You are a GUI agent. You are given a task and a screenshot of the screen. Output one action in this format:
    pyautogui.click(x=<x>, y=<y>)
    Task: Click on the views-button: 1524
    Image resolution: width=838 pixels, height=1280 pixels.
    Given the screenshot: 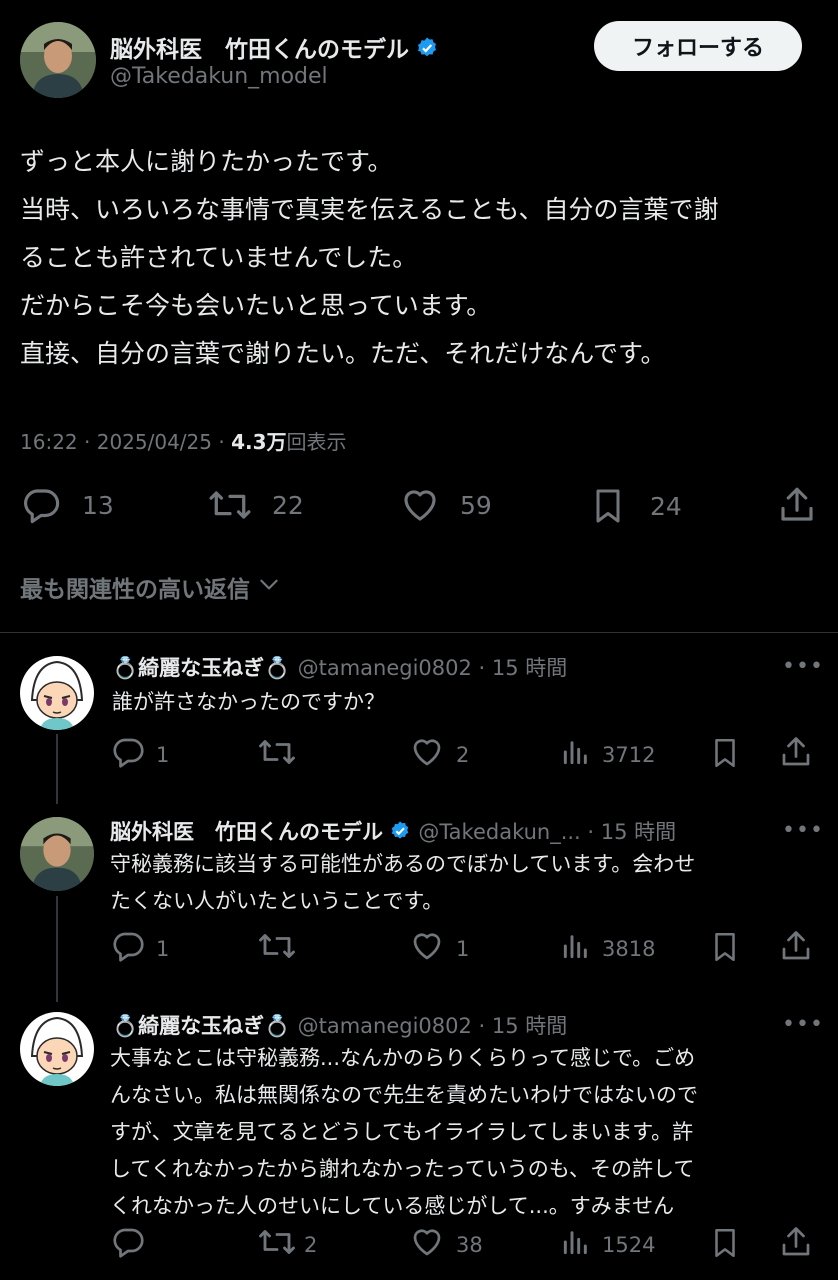 What is the action you would take?
    pyautogui.click(x=607, y=1244)
    